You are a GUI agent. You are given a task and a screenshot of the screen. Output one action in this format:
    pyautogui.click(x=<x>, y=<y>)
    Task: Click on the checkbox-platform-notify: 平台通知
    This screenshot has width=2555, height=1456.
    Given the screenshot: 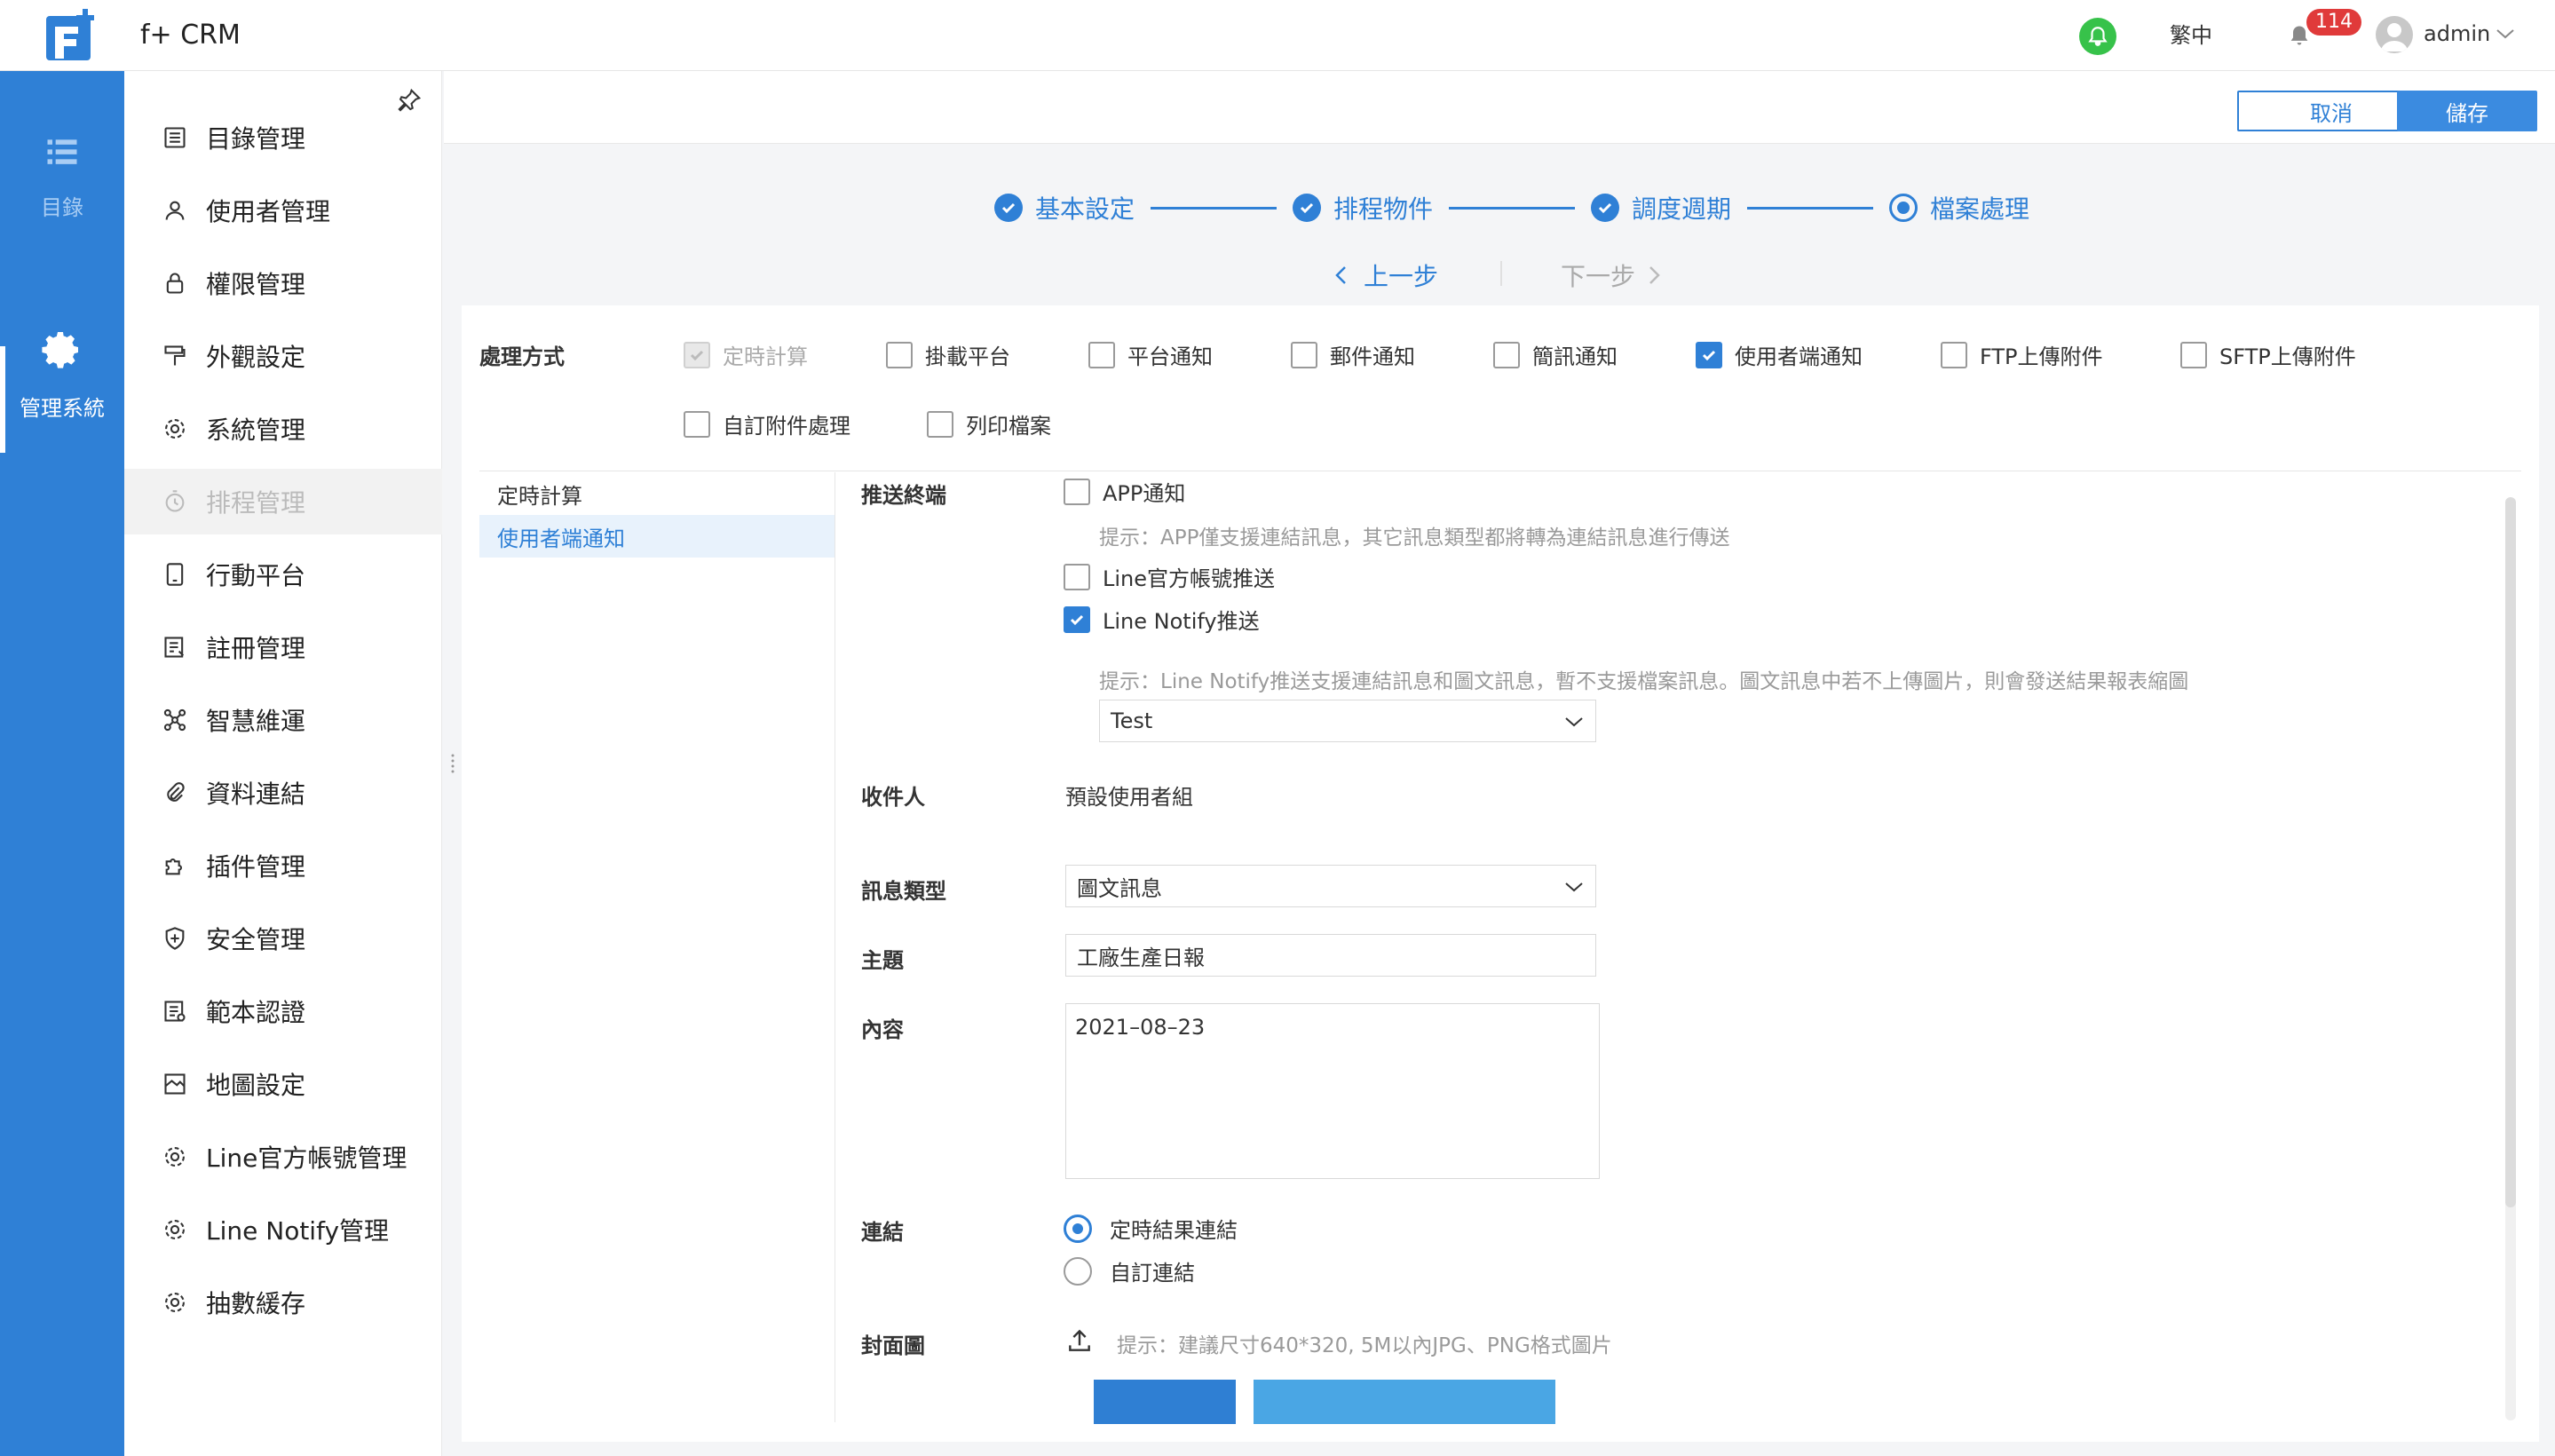 What is the action you would take?
    pyautogui.click(x=1150, y=354)
    